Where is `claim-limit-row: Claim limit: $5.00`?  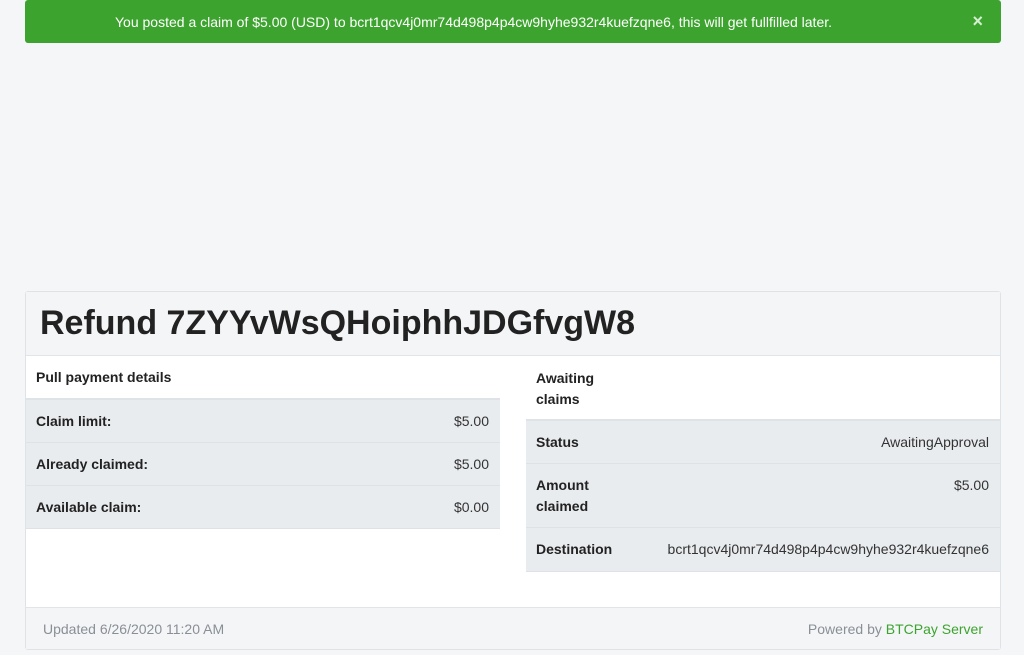 claim-limit-row: Claim limit: $5.00 is located at coordinates (263, 421).